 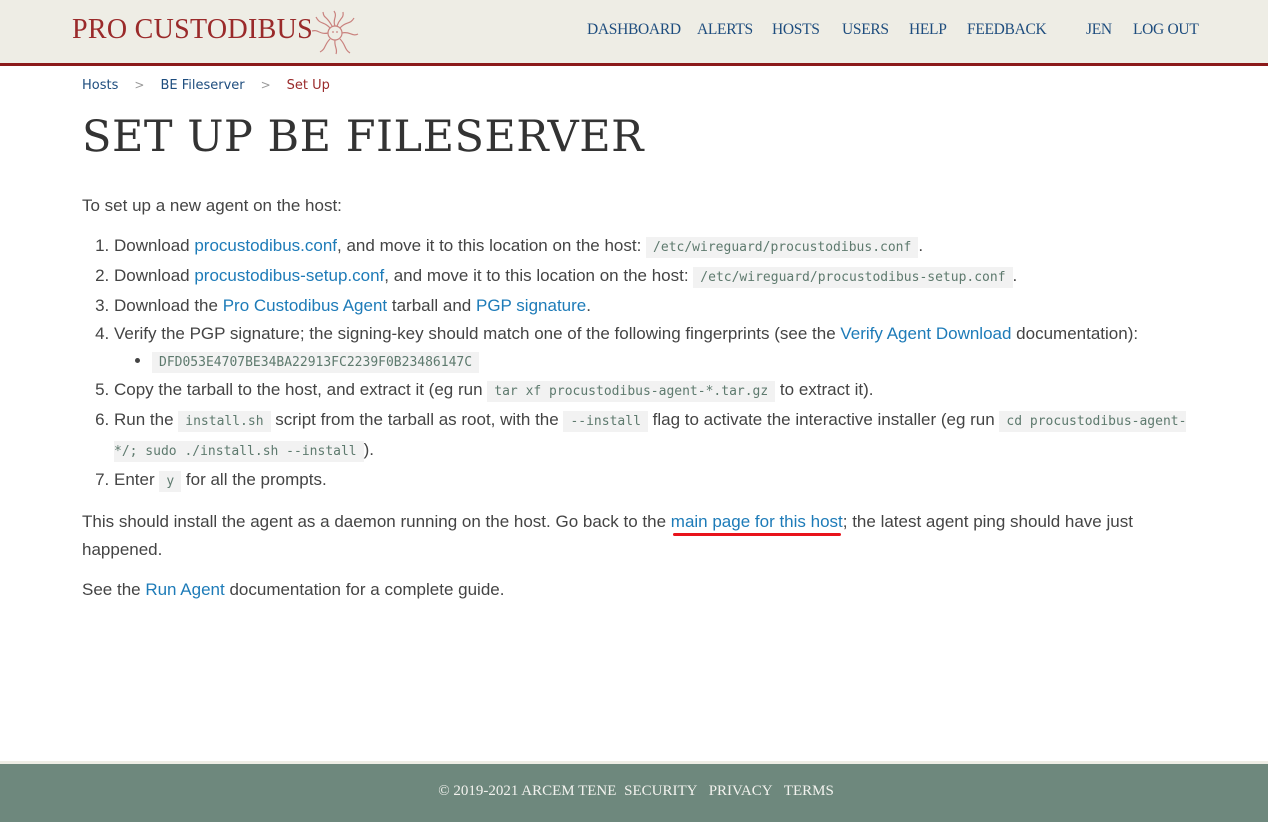 What do you see at coordinates (1099, 30) in the screenshot?
I see `nav-user-profile: JEN` at bounding box center [1099, 30].